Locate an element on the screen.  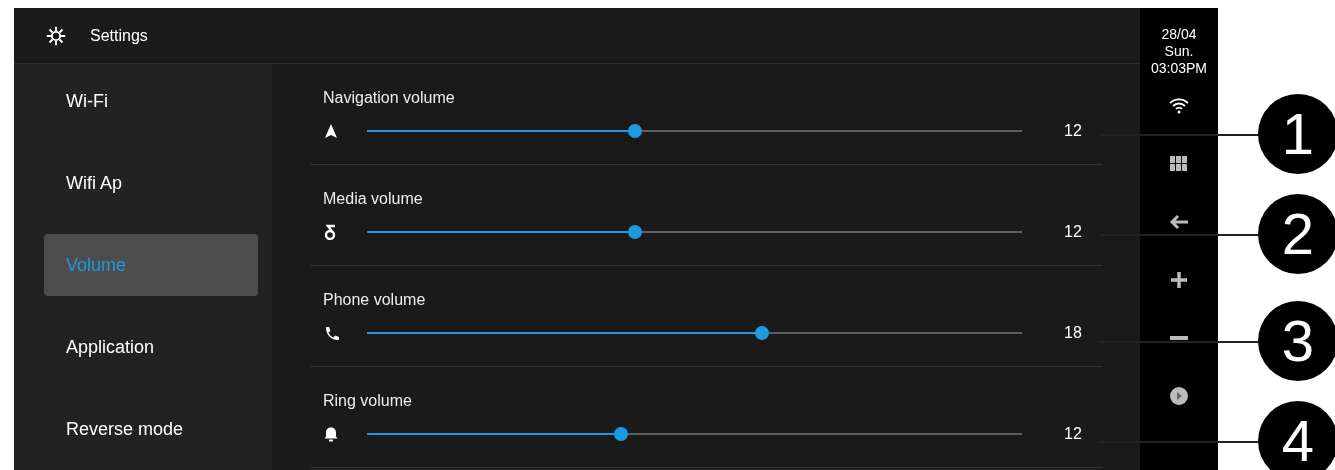
bell-icon is located at coordinates (331, 434).